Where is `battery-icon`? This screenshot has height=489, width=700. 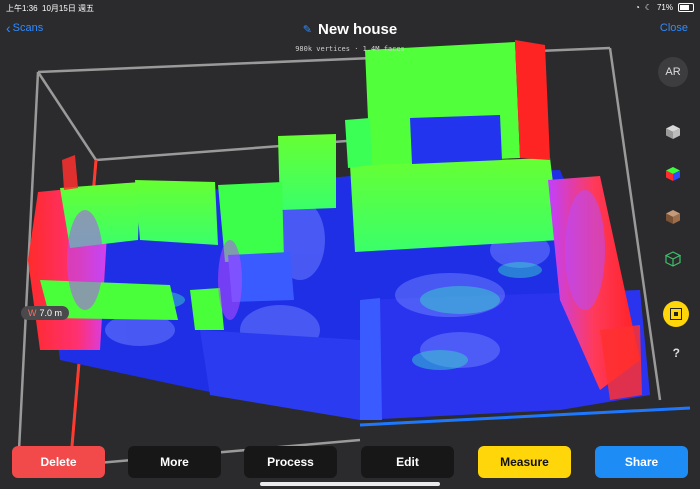
battery-icon is located at coordinates (686, 7).